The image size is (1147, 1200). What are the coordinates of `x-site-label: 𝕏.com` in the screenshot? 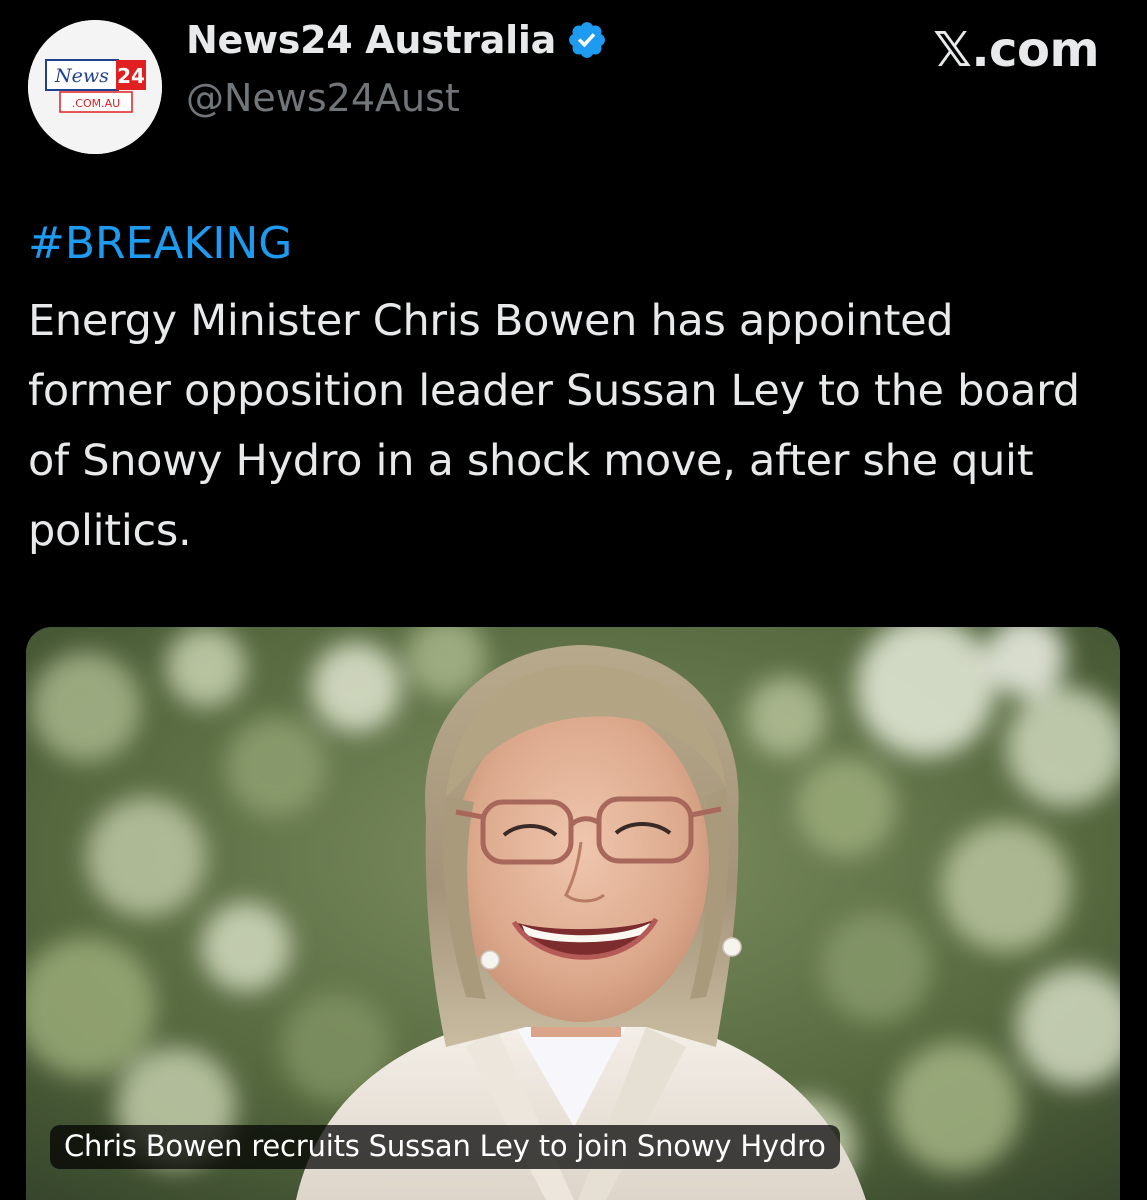 It's located at (1016, 50).